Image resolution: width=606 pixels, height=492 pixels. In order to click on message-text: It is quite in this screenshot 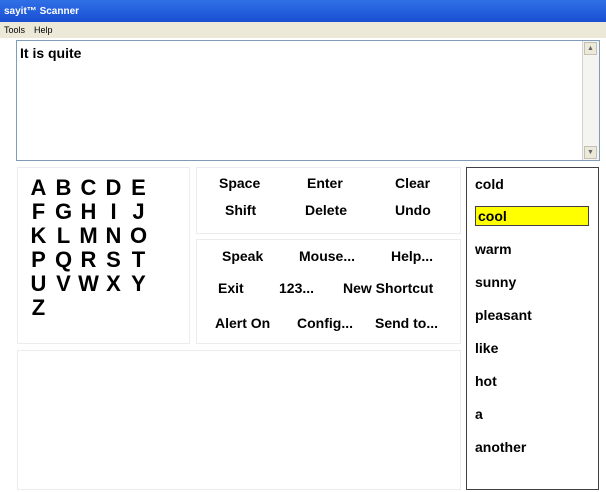, I will do `click(51, 53)`.